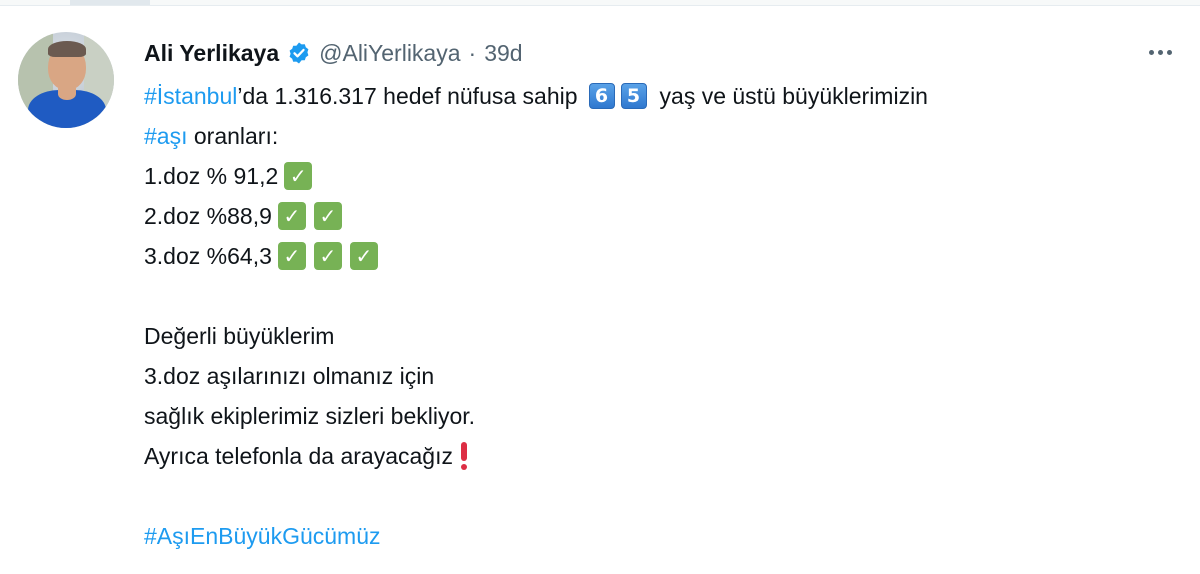 This screenshot has height=574, width=1200. What do you see at coordinates (299, 53) in the screenshot?
I see `verified-badge-icon` at bounding box center [299, 53].